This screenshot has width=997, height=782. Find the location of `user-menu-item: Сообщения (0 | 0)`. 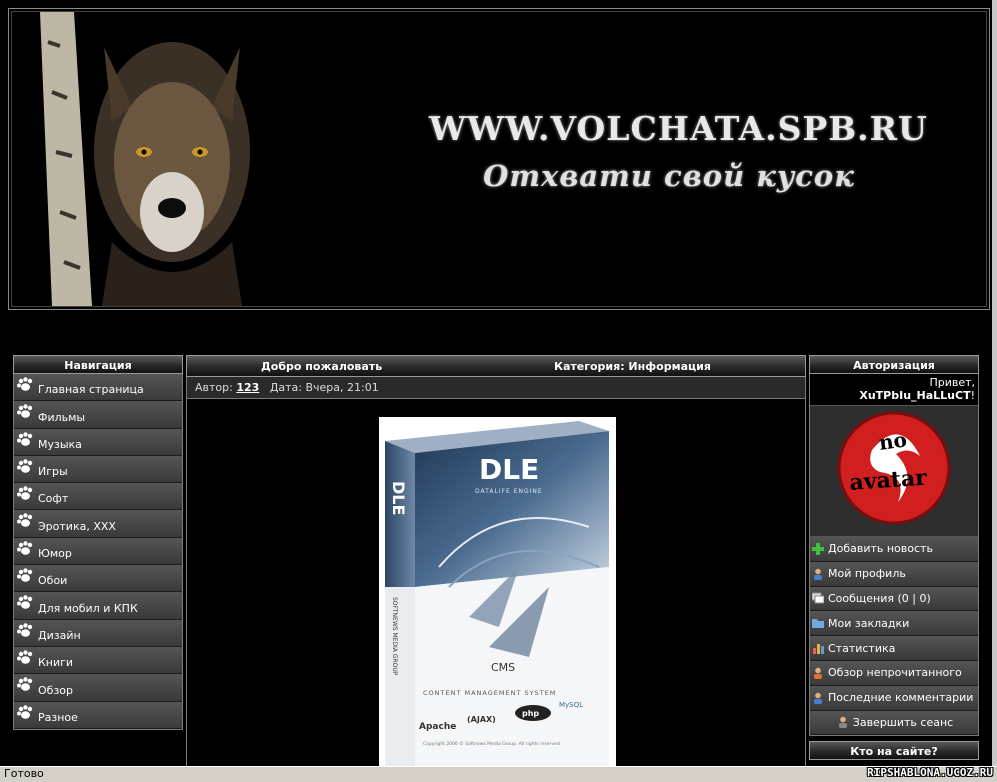

user-menu-item: Сообщения (0 | 0) is located at coordinates (894, 599).